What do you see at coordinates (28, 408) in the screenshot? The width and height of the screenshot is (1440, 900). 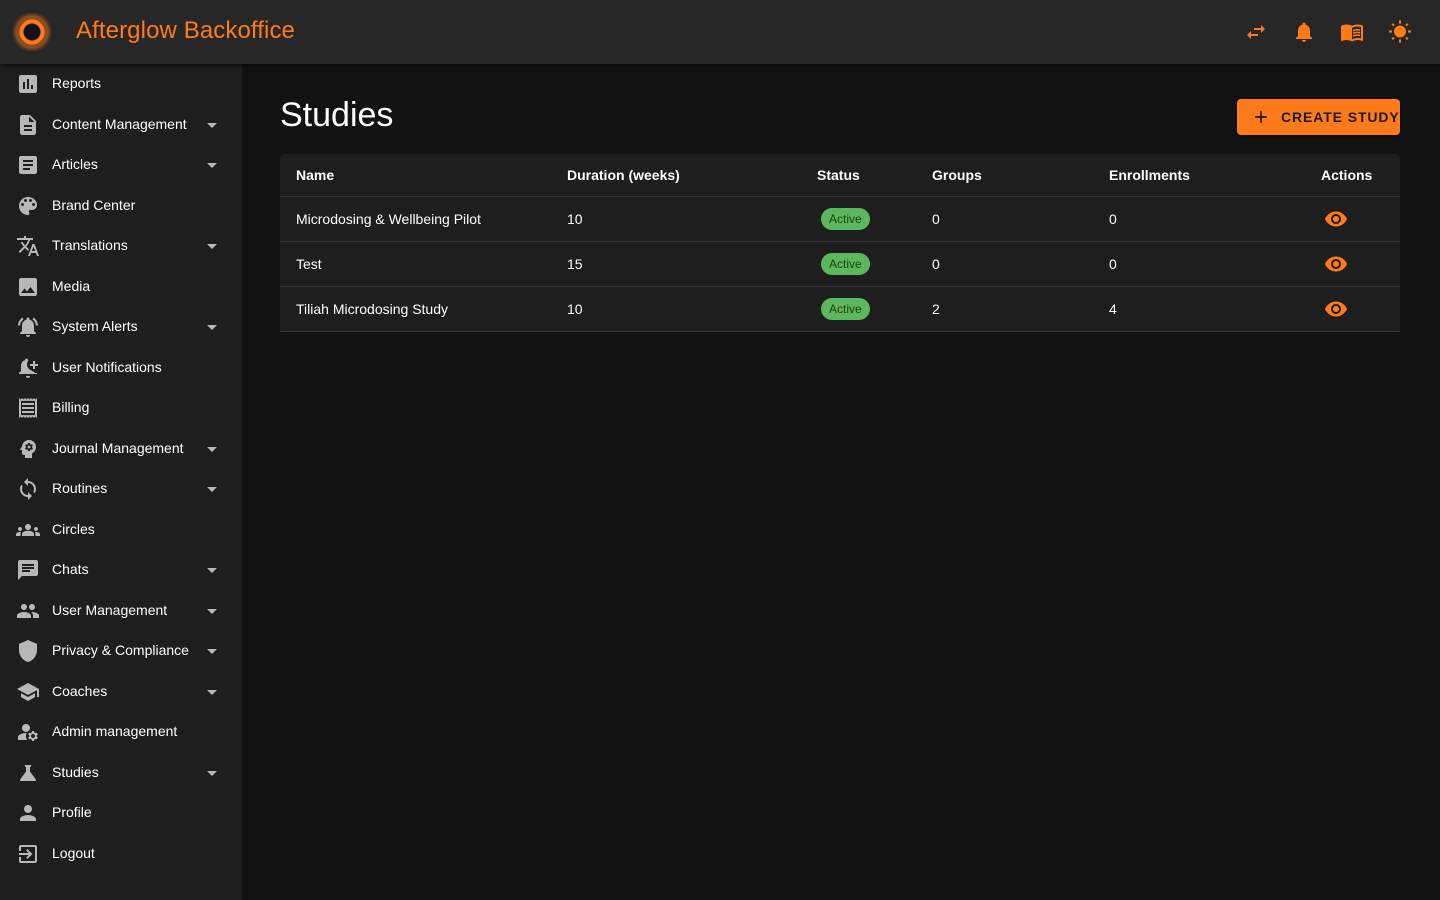 I see `receipt-icon` at bounding box center [28, 408].